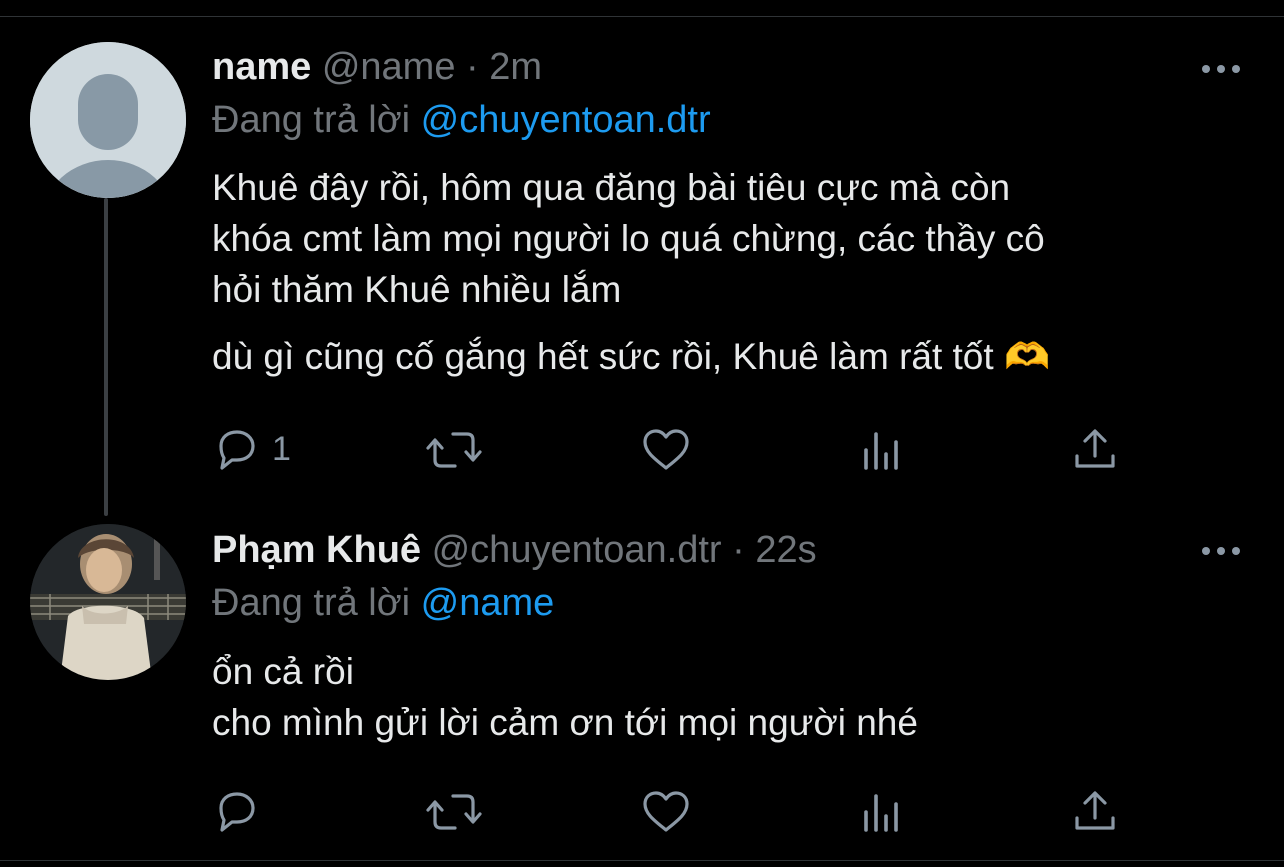 This screenshot has width=1284, height=867. I want to click on display-name: Phạm Khuê, so click(316, 550).